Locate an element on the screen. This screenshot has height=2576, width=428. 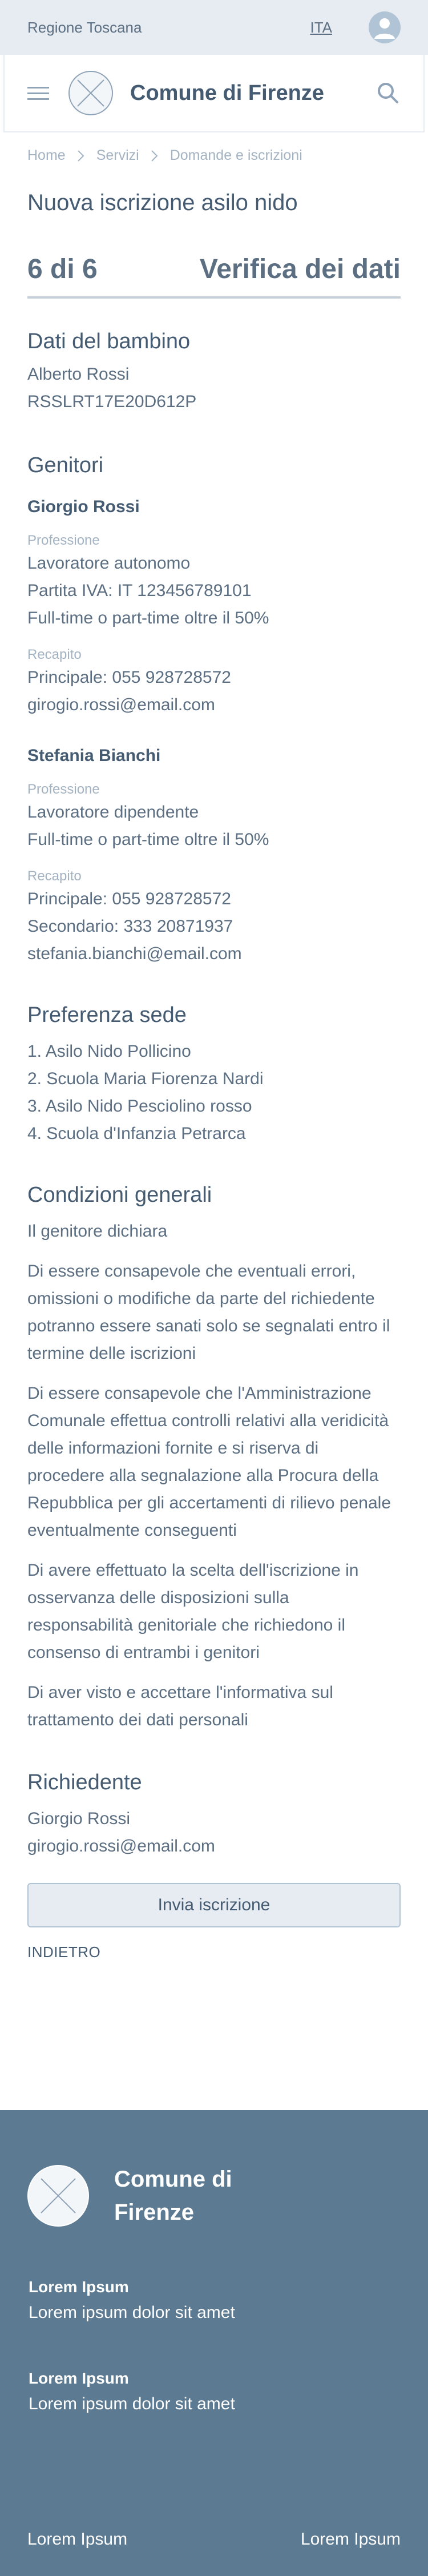
profession-line: Lavoratore dipendente is located at coordinates (113, 812).